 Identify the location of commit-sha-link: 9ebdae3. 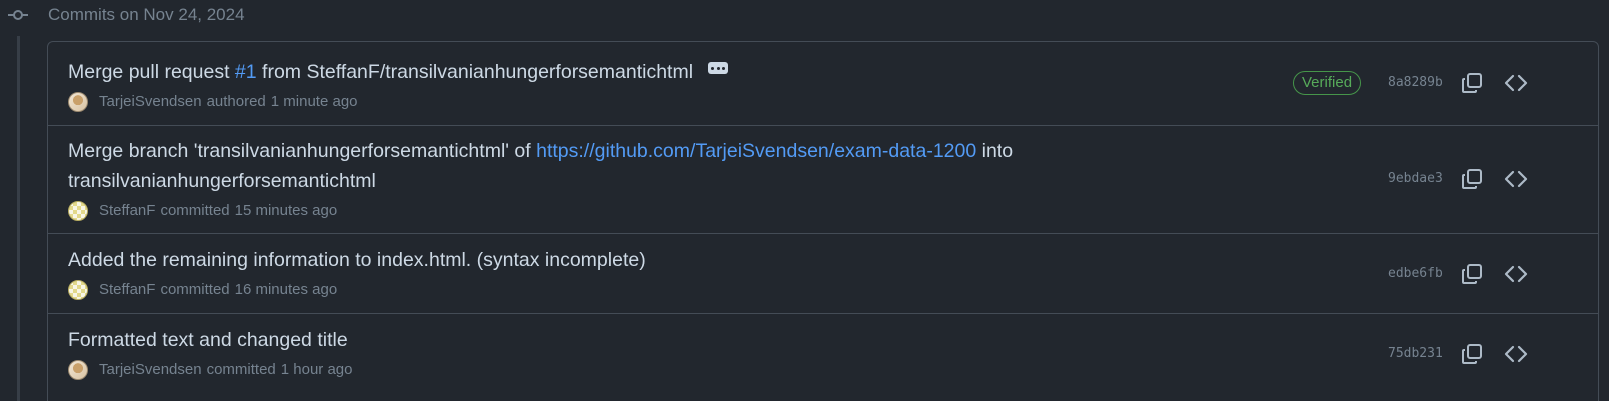
(1415, 179).